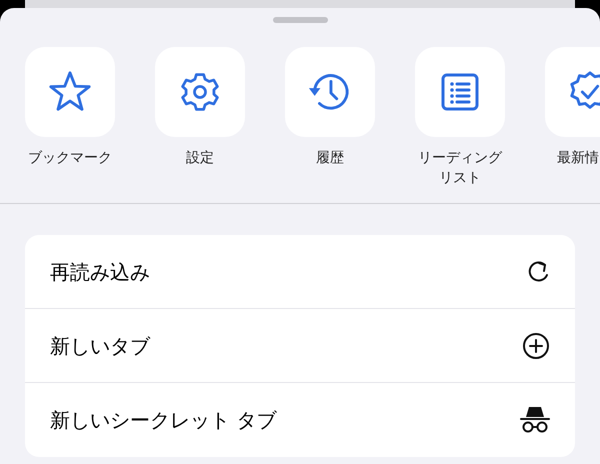 The width and height of the screenshot is (600, 464). I want to click on shortcut-label: 設定, so click(200, 158).